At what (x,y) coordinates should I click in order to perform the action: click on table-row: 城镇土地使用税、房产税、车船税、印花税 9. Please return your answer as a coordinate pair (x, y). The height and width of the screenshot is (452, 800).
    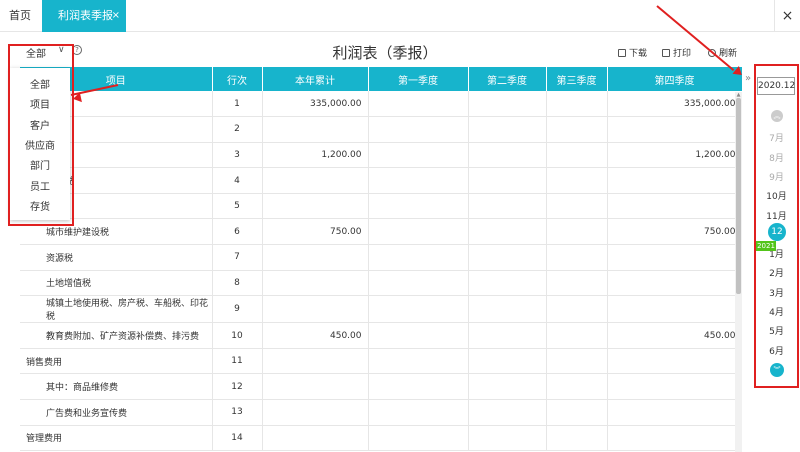
    Looking at the image, I should click on (381, 309).